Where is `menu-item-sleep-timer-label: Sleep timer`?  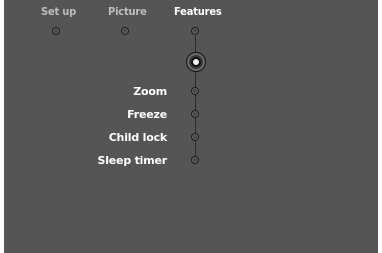 menu-item-sleep-timer-label: Sleep timer is located at coordinates (133, 160).